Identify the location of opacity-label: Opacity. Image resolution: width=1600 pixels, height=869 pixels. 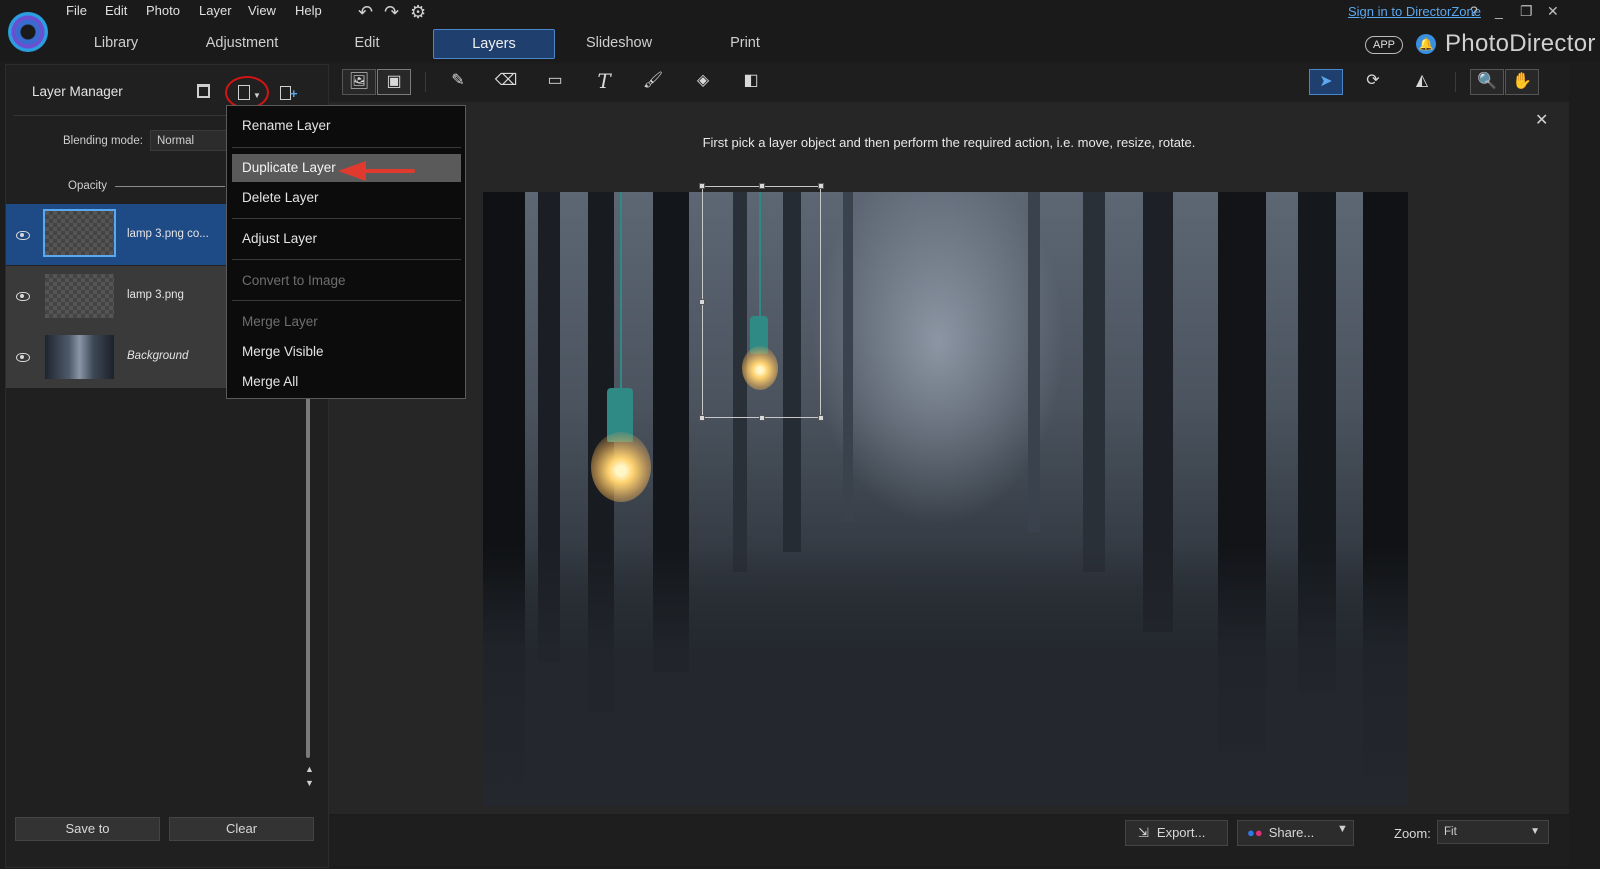
(87, 186).